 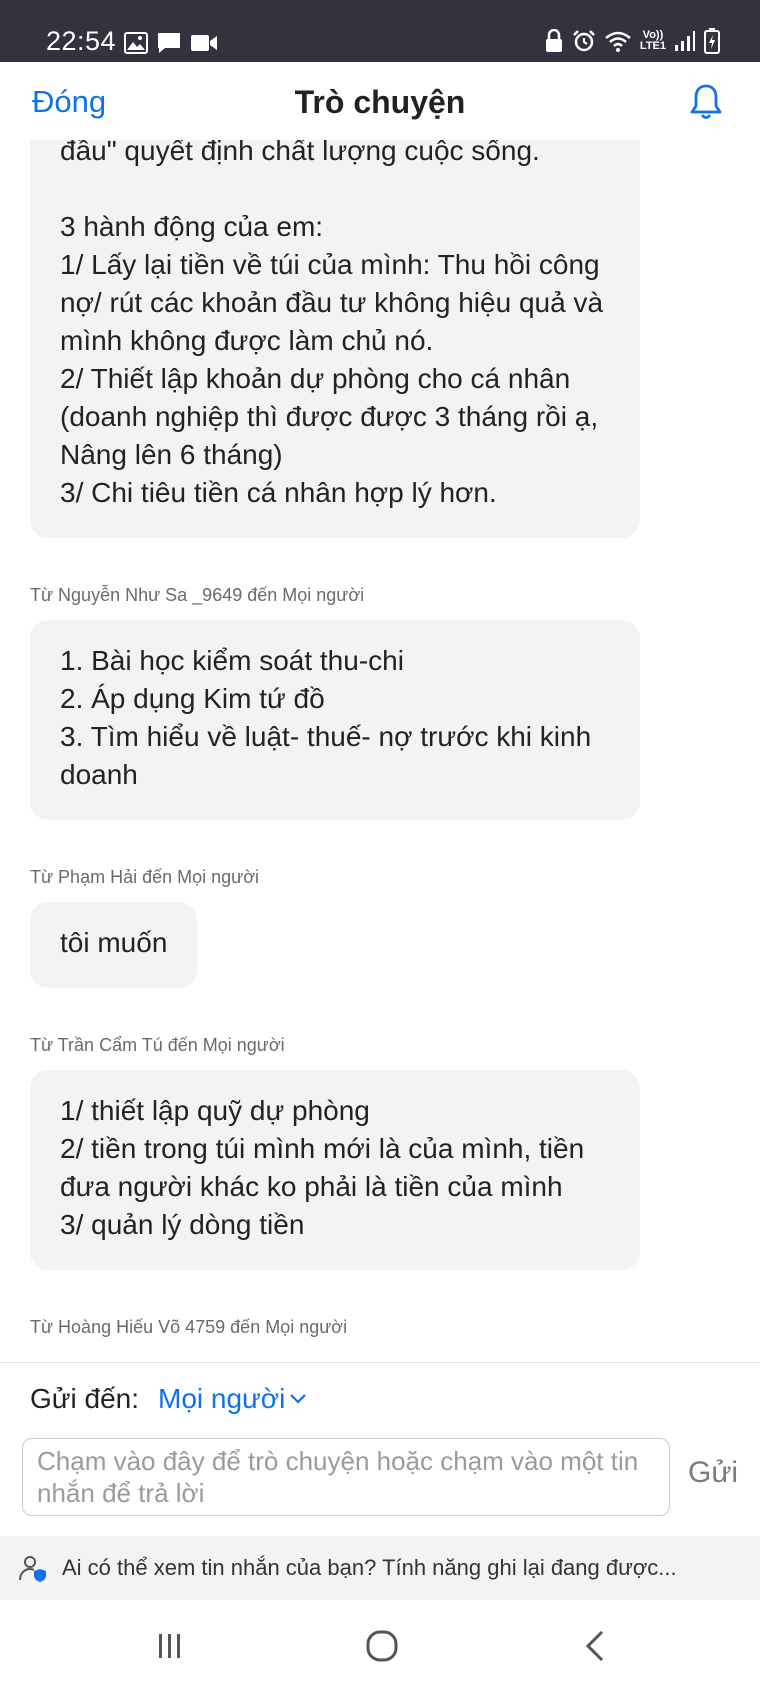 I want to click on message-bubble: tôi muốn, so click(x=114, y=945).